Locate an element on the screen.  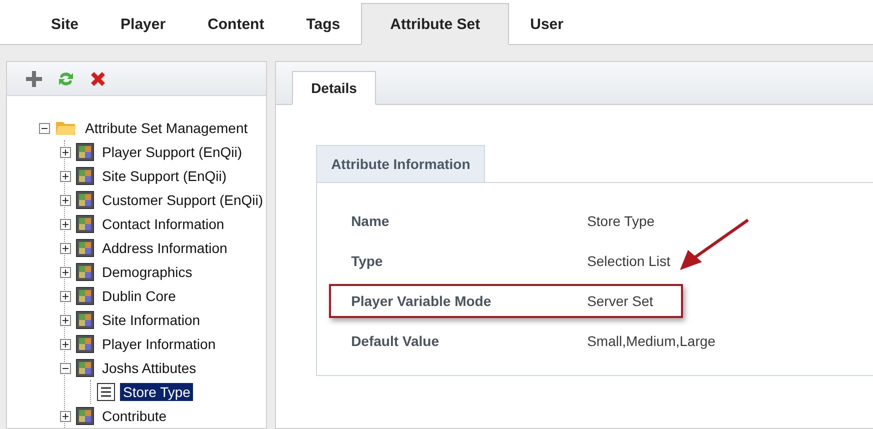
field-value: Server Set is located at coordinates (620, 301).